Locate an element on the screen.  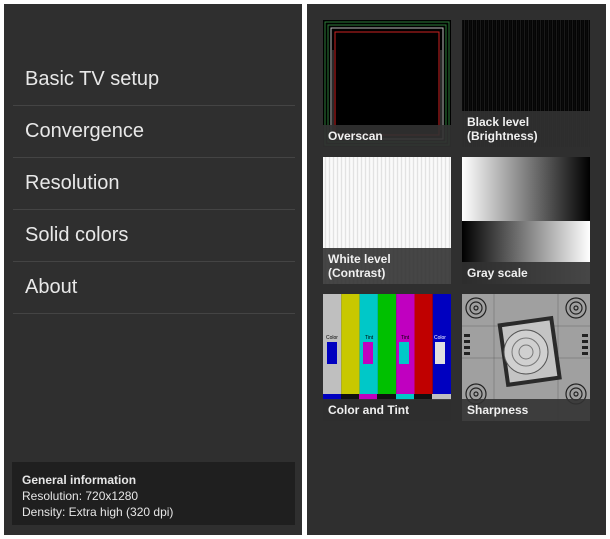
tile-caption: Black level (Brightness) is located at coordinates (526, 129).